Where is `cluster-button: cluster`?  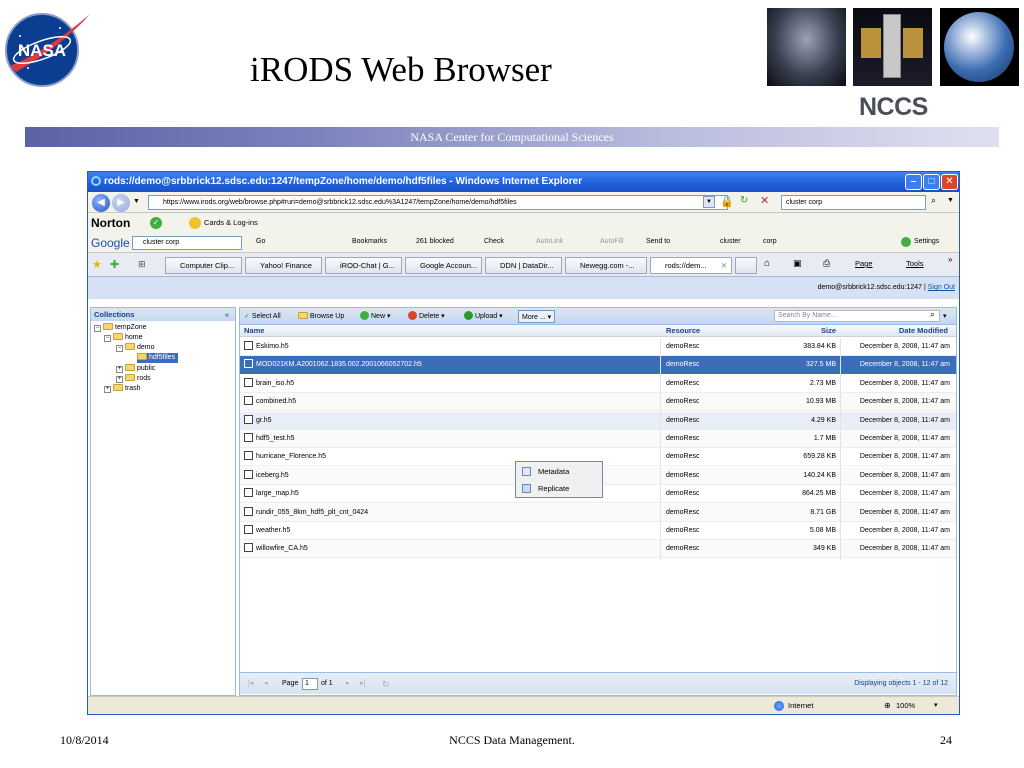
cluster-button: cluster is located at coordinates (730, 241).